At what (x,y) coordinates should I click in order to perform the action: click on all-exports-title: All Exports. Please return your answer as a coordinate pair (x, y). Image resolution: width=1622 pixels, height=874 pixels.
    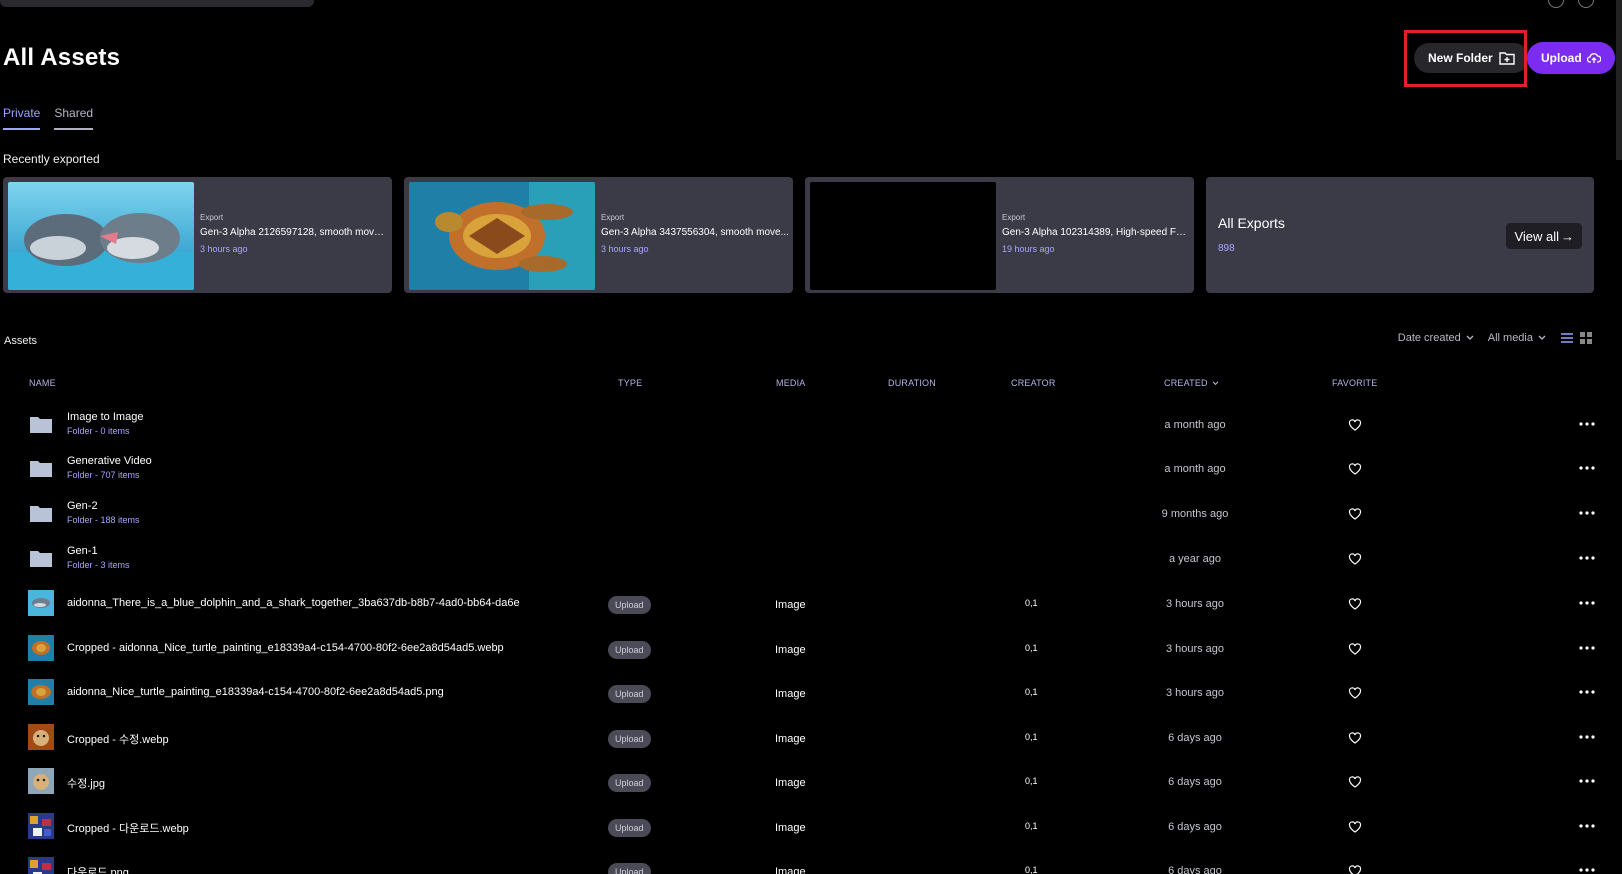
    Looking at the image, I should click on (1251, 223).